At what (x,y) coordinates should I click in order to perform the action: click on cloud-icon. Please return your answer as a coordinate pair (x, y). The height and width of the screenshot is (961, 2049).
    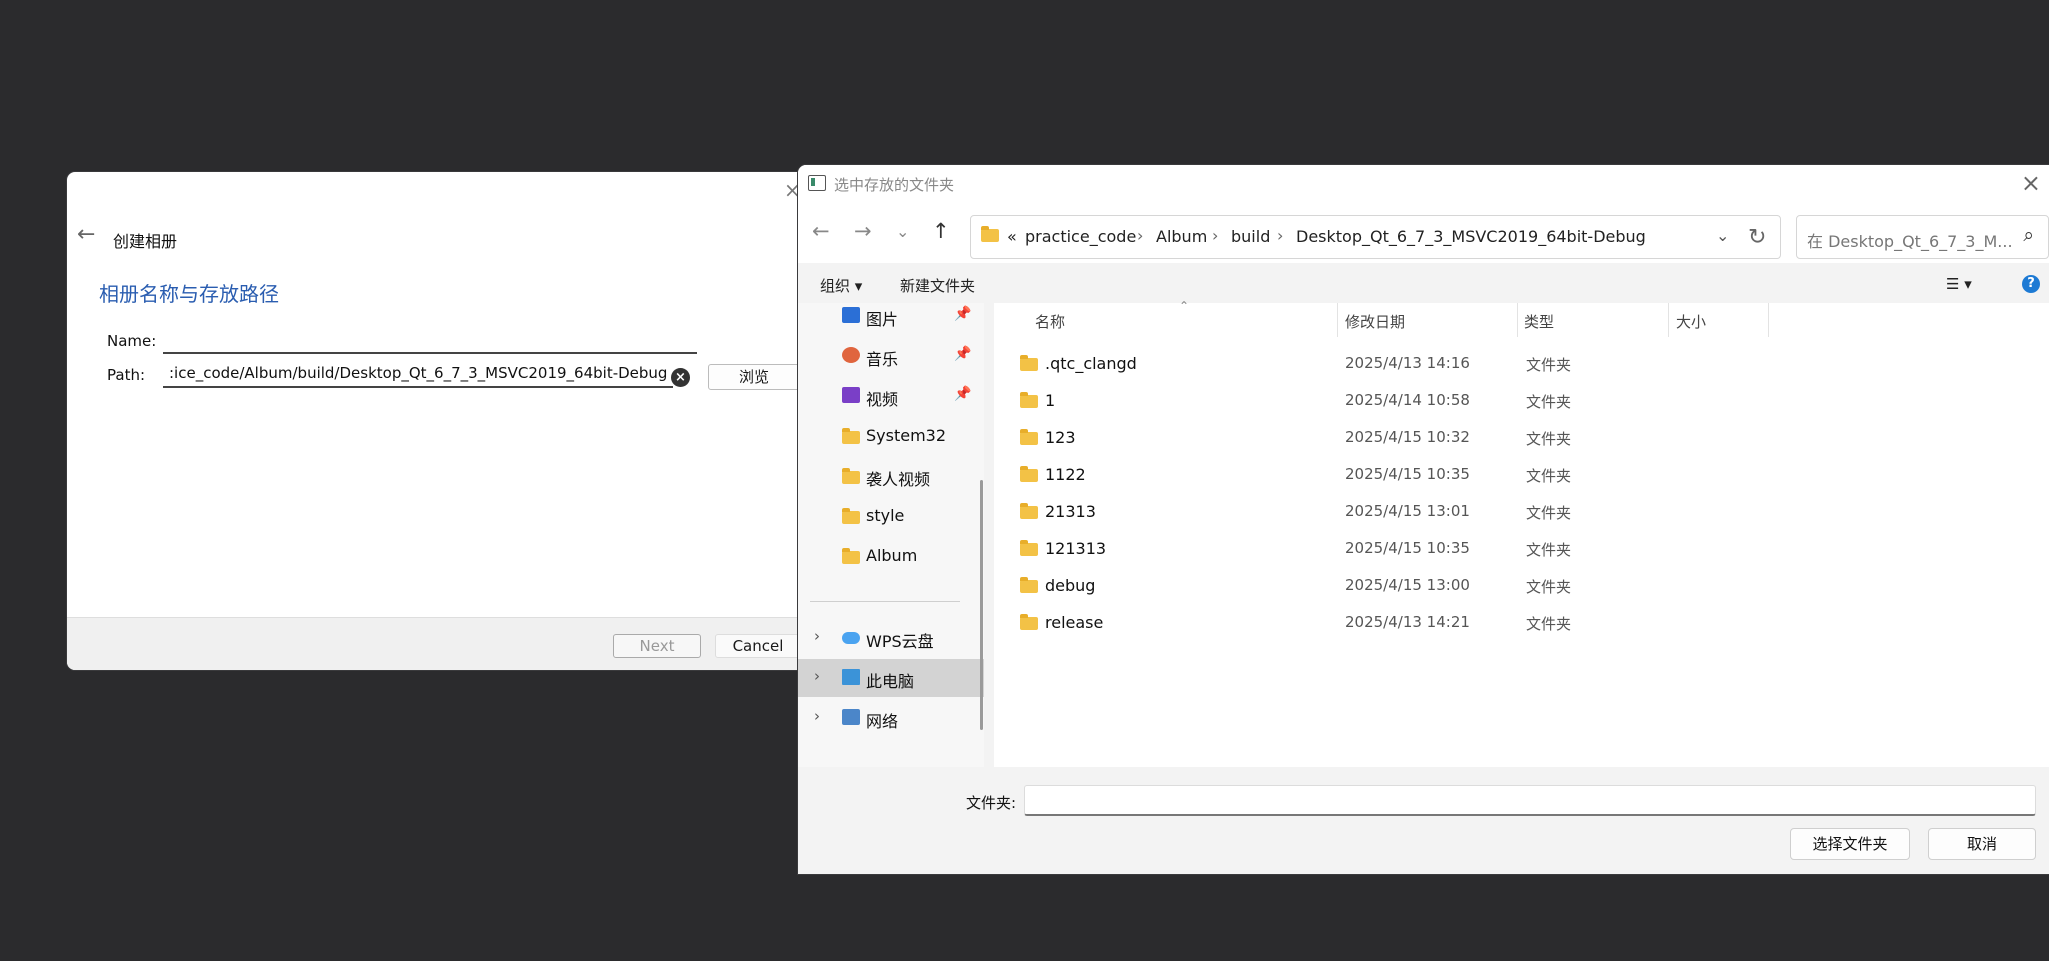
    Looking at the image, I should click on (851, 638).